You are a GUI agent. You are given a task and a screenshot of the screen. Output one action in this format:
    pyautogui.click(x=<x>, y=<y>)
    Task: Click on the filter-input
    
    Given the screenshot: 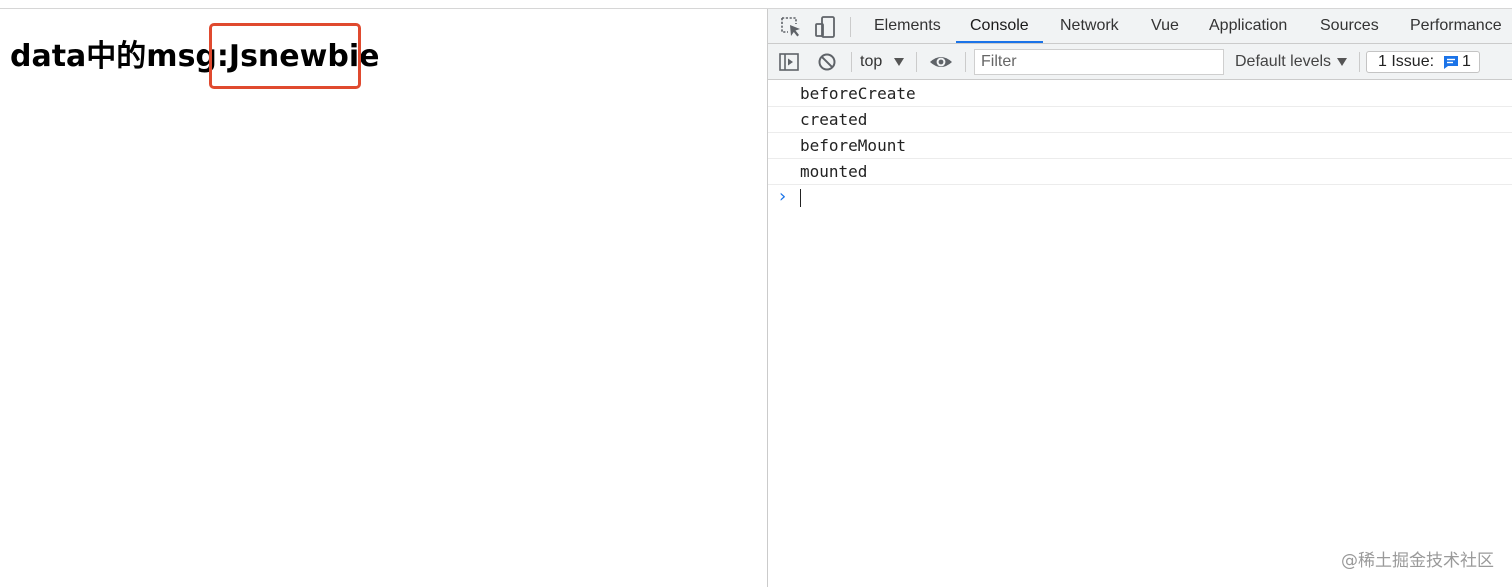 What is the action you would take?
    pyautogui.click(x=1099, y=62)
    